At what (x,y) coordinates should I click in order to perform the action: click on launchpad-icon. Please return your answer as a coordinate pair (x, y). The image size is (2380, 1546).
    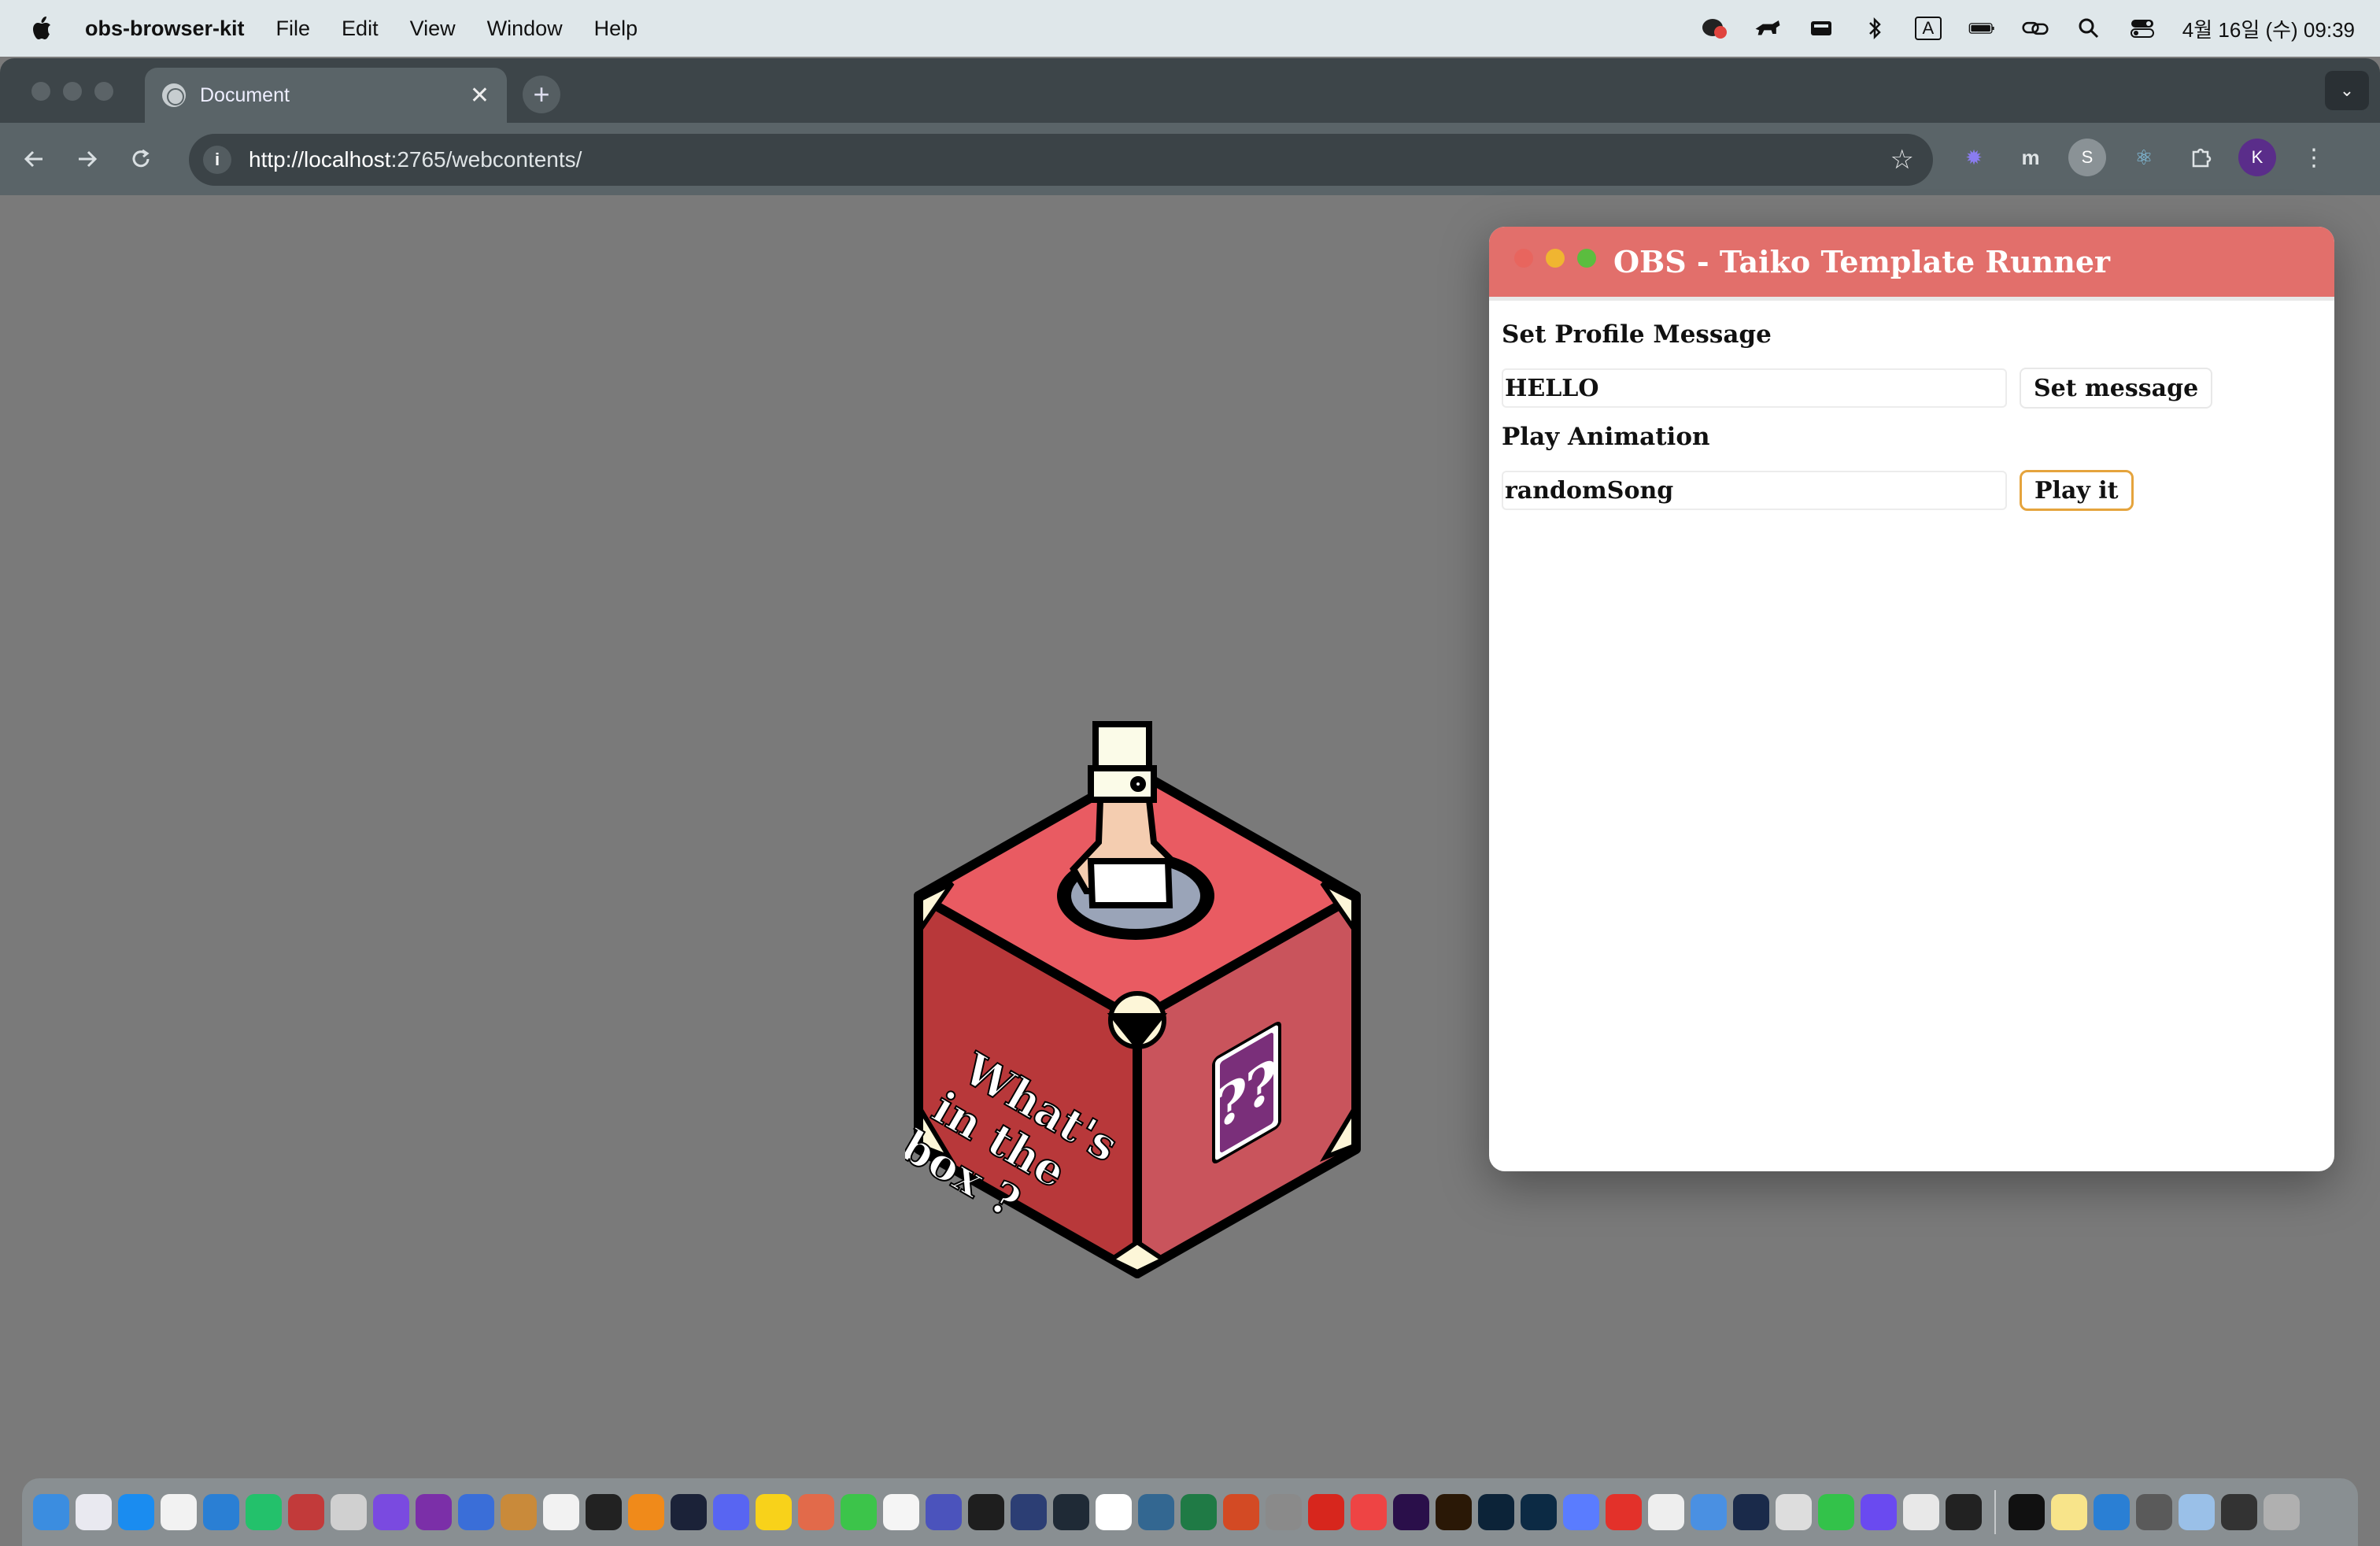
    Looking at the image, I should click on (94, 1512).